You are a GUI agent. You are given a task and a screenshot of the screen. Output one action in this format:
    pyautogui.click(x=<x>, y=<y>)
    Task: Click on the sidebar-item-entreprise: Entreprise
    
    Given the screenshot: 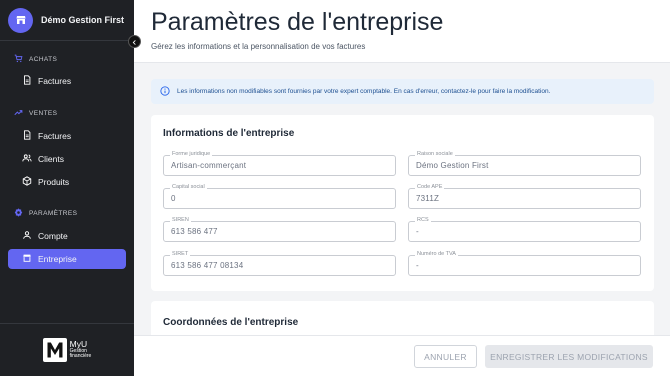 What is the action you would take?
    pyautogui.click(x=67, y=259)
    